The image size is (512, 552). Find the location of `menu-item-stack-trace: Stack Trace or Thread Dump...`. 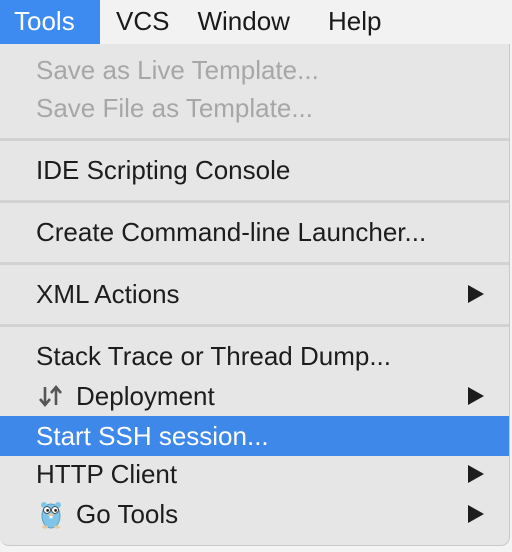

menu-item-stack-trace: Stack Trace or Thread Dump... is located at coordinates (254, 356).